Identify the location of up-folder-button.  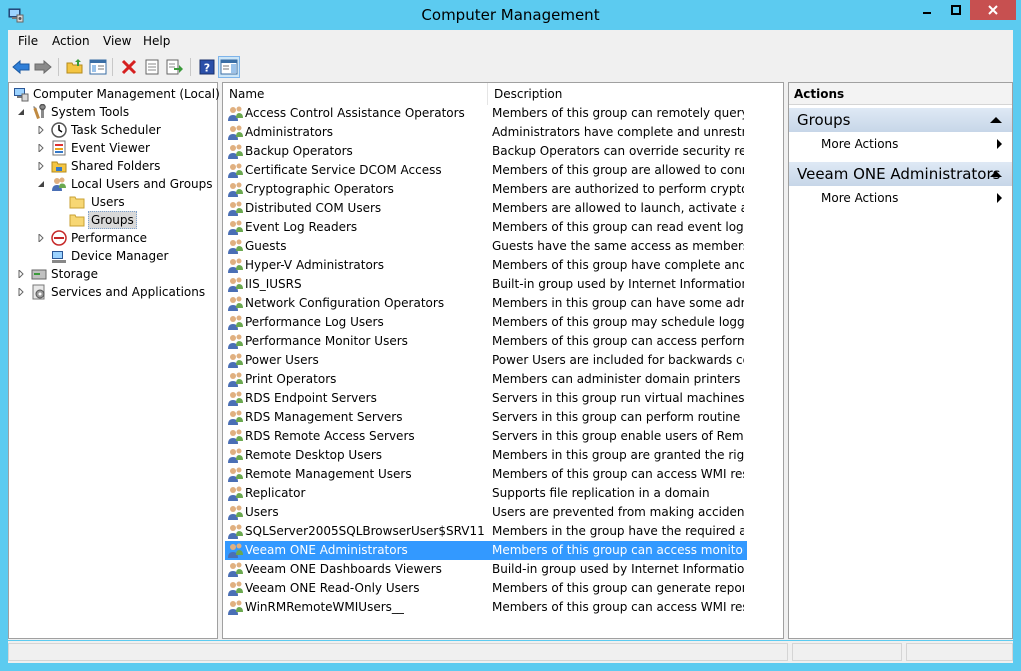
(75, 67).